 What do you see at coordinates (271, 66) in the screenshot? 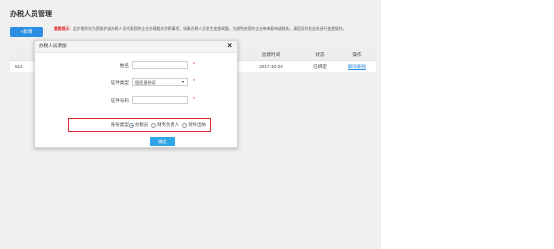
I see `row-created: 2017-10-24` at bounding box center [271, 66].